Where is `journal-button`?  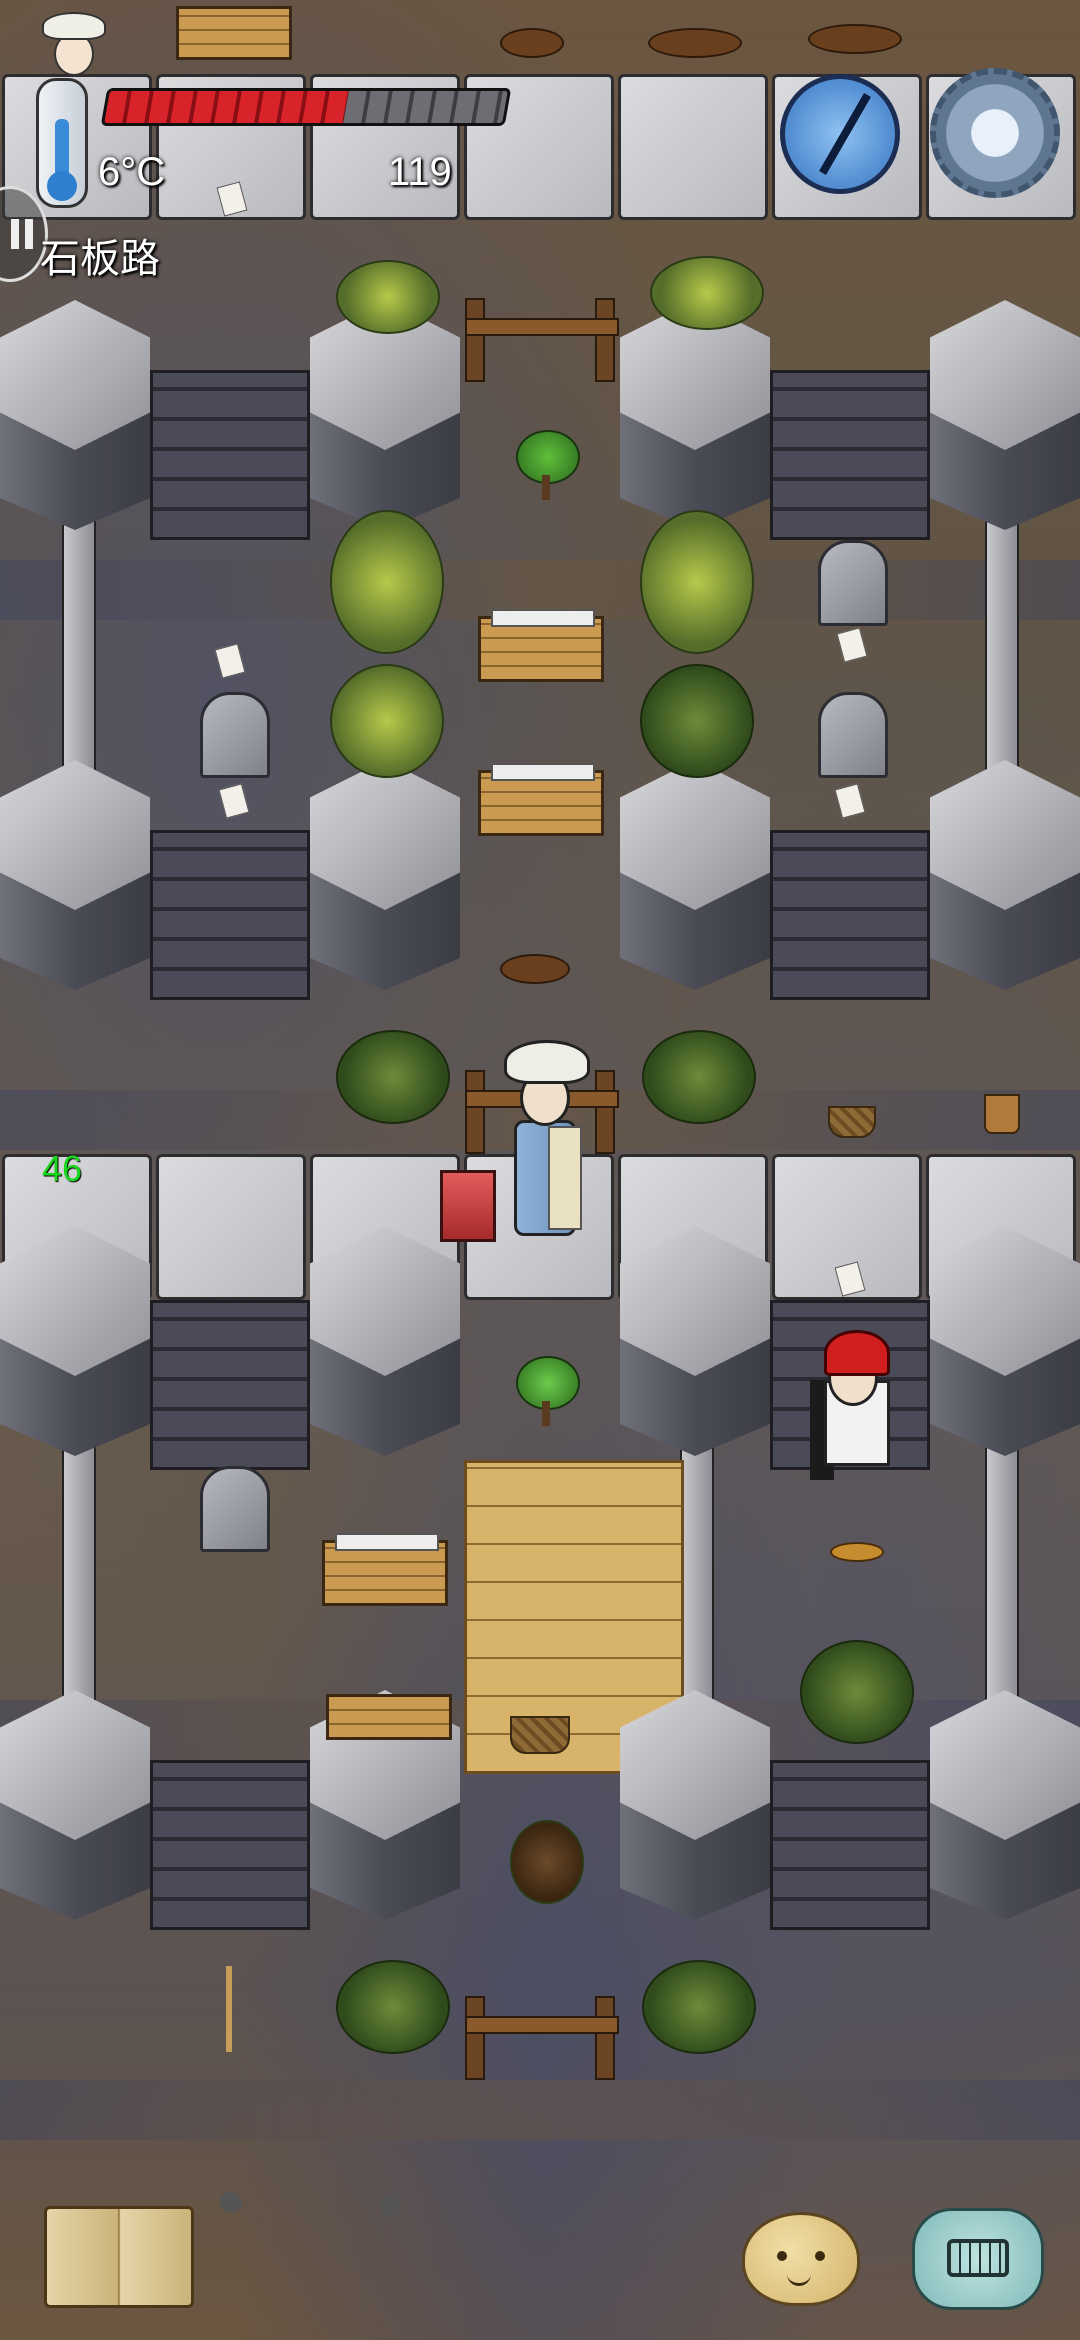
journal-button is located at coordinates (119, 2257).